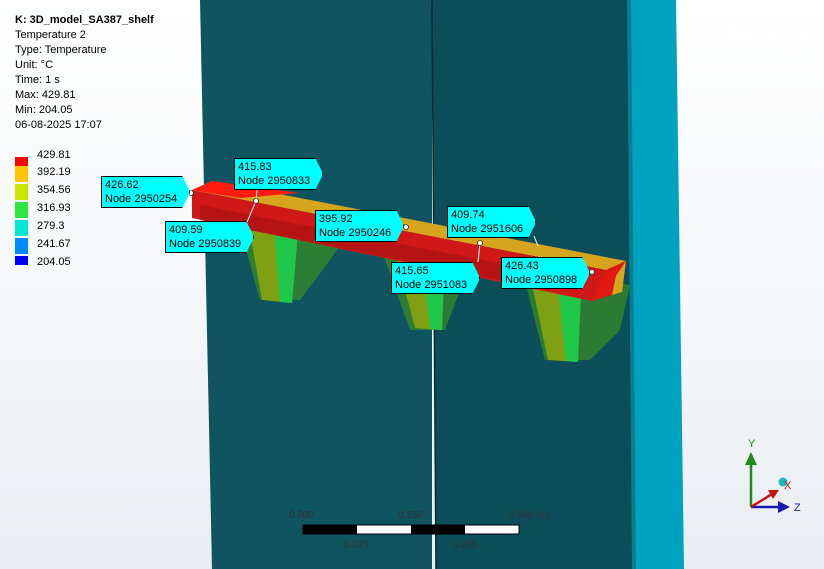 Image resolution: width=824 pixels, height=569 pixels. What do you see at coordinates (769, 35) in the screenshot?
I see `brand-name: Ansys` at bounding box center [769, 35].